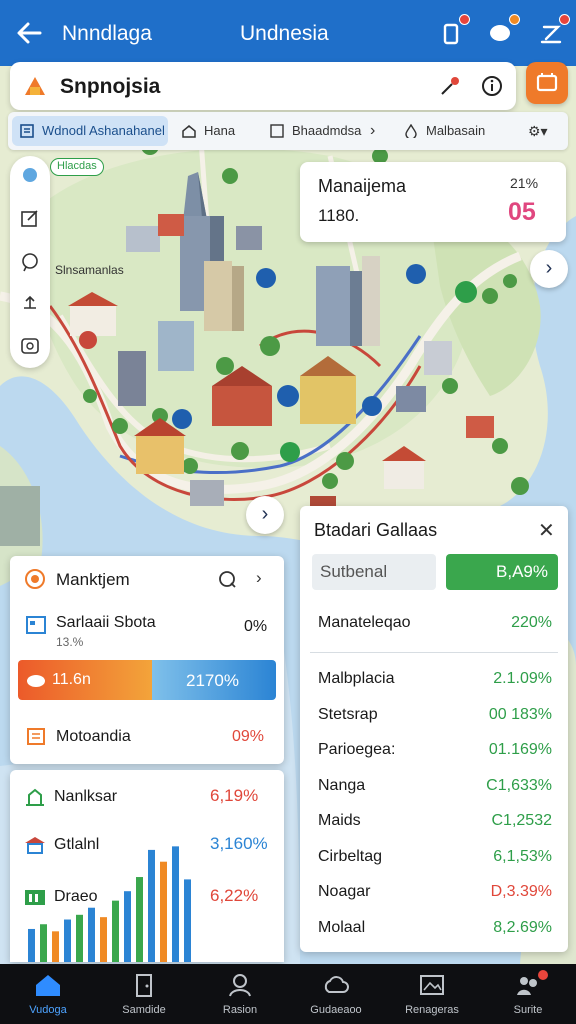 The height and width of the screenshot is (1024, 576). What do you see at coordinates (284, 33) in the screenshot?
I see `region-title: Undnesia` at bounding box center [284, 33].